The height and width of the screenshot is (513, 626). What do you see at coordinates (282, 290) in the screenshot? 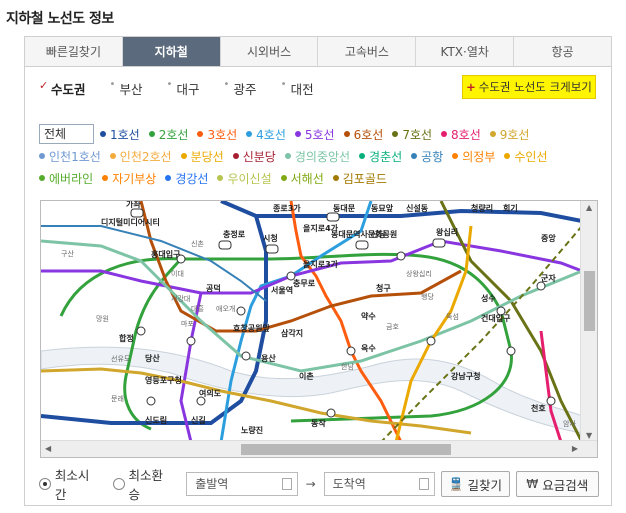
I see `station-label: 서울역` at bounding box center [282, 290].